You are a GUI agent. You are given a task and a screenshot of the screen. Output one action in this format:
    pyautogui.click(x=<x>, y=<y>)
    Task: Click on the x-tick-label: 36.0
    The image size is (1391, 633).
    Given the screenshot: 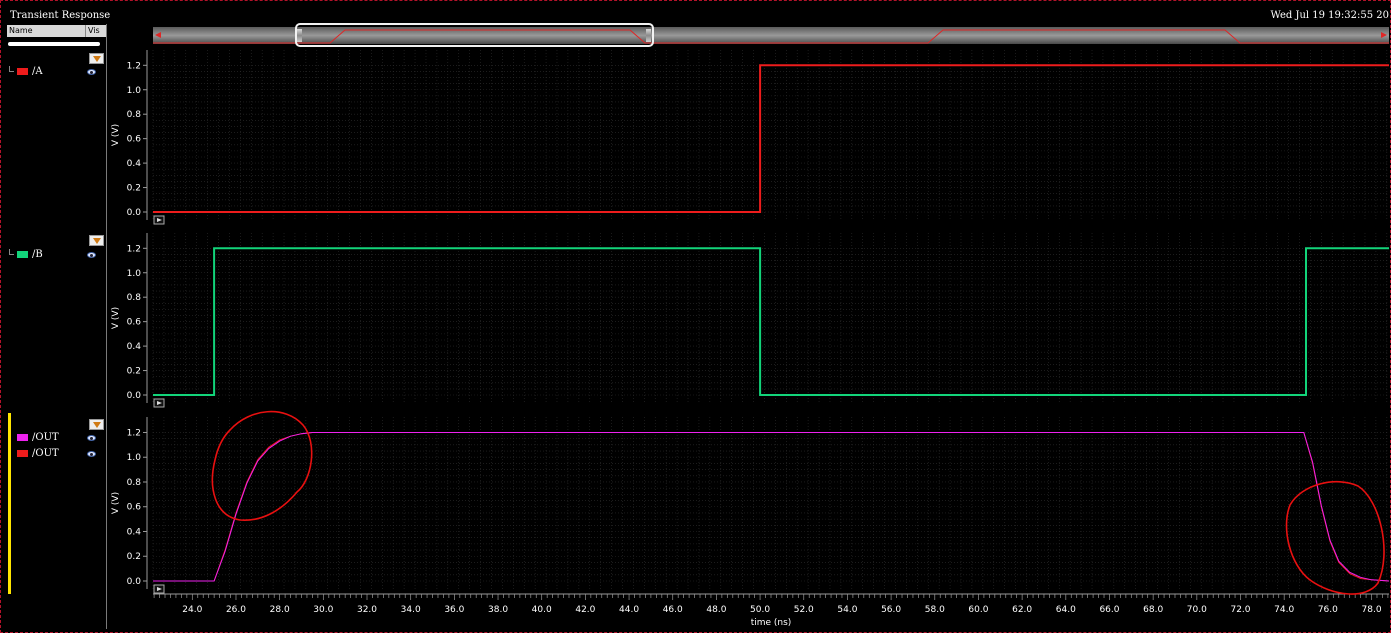 What is the action you would take?
    pyautogui.click(x=454, y=610)
    